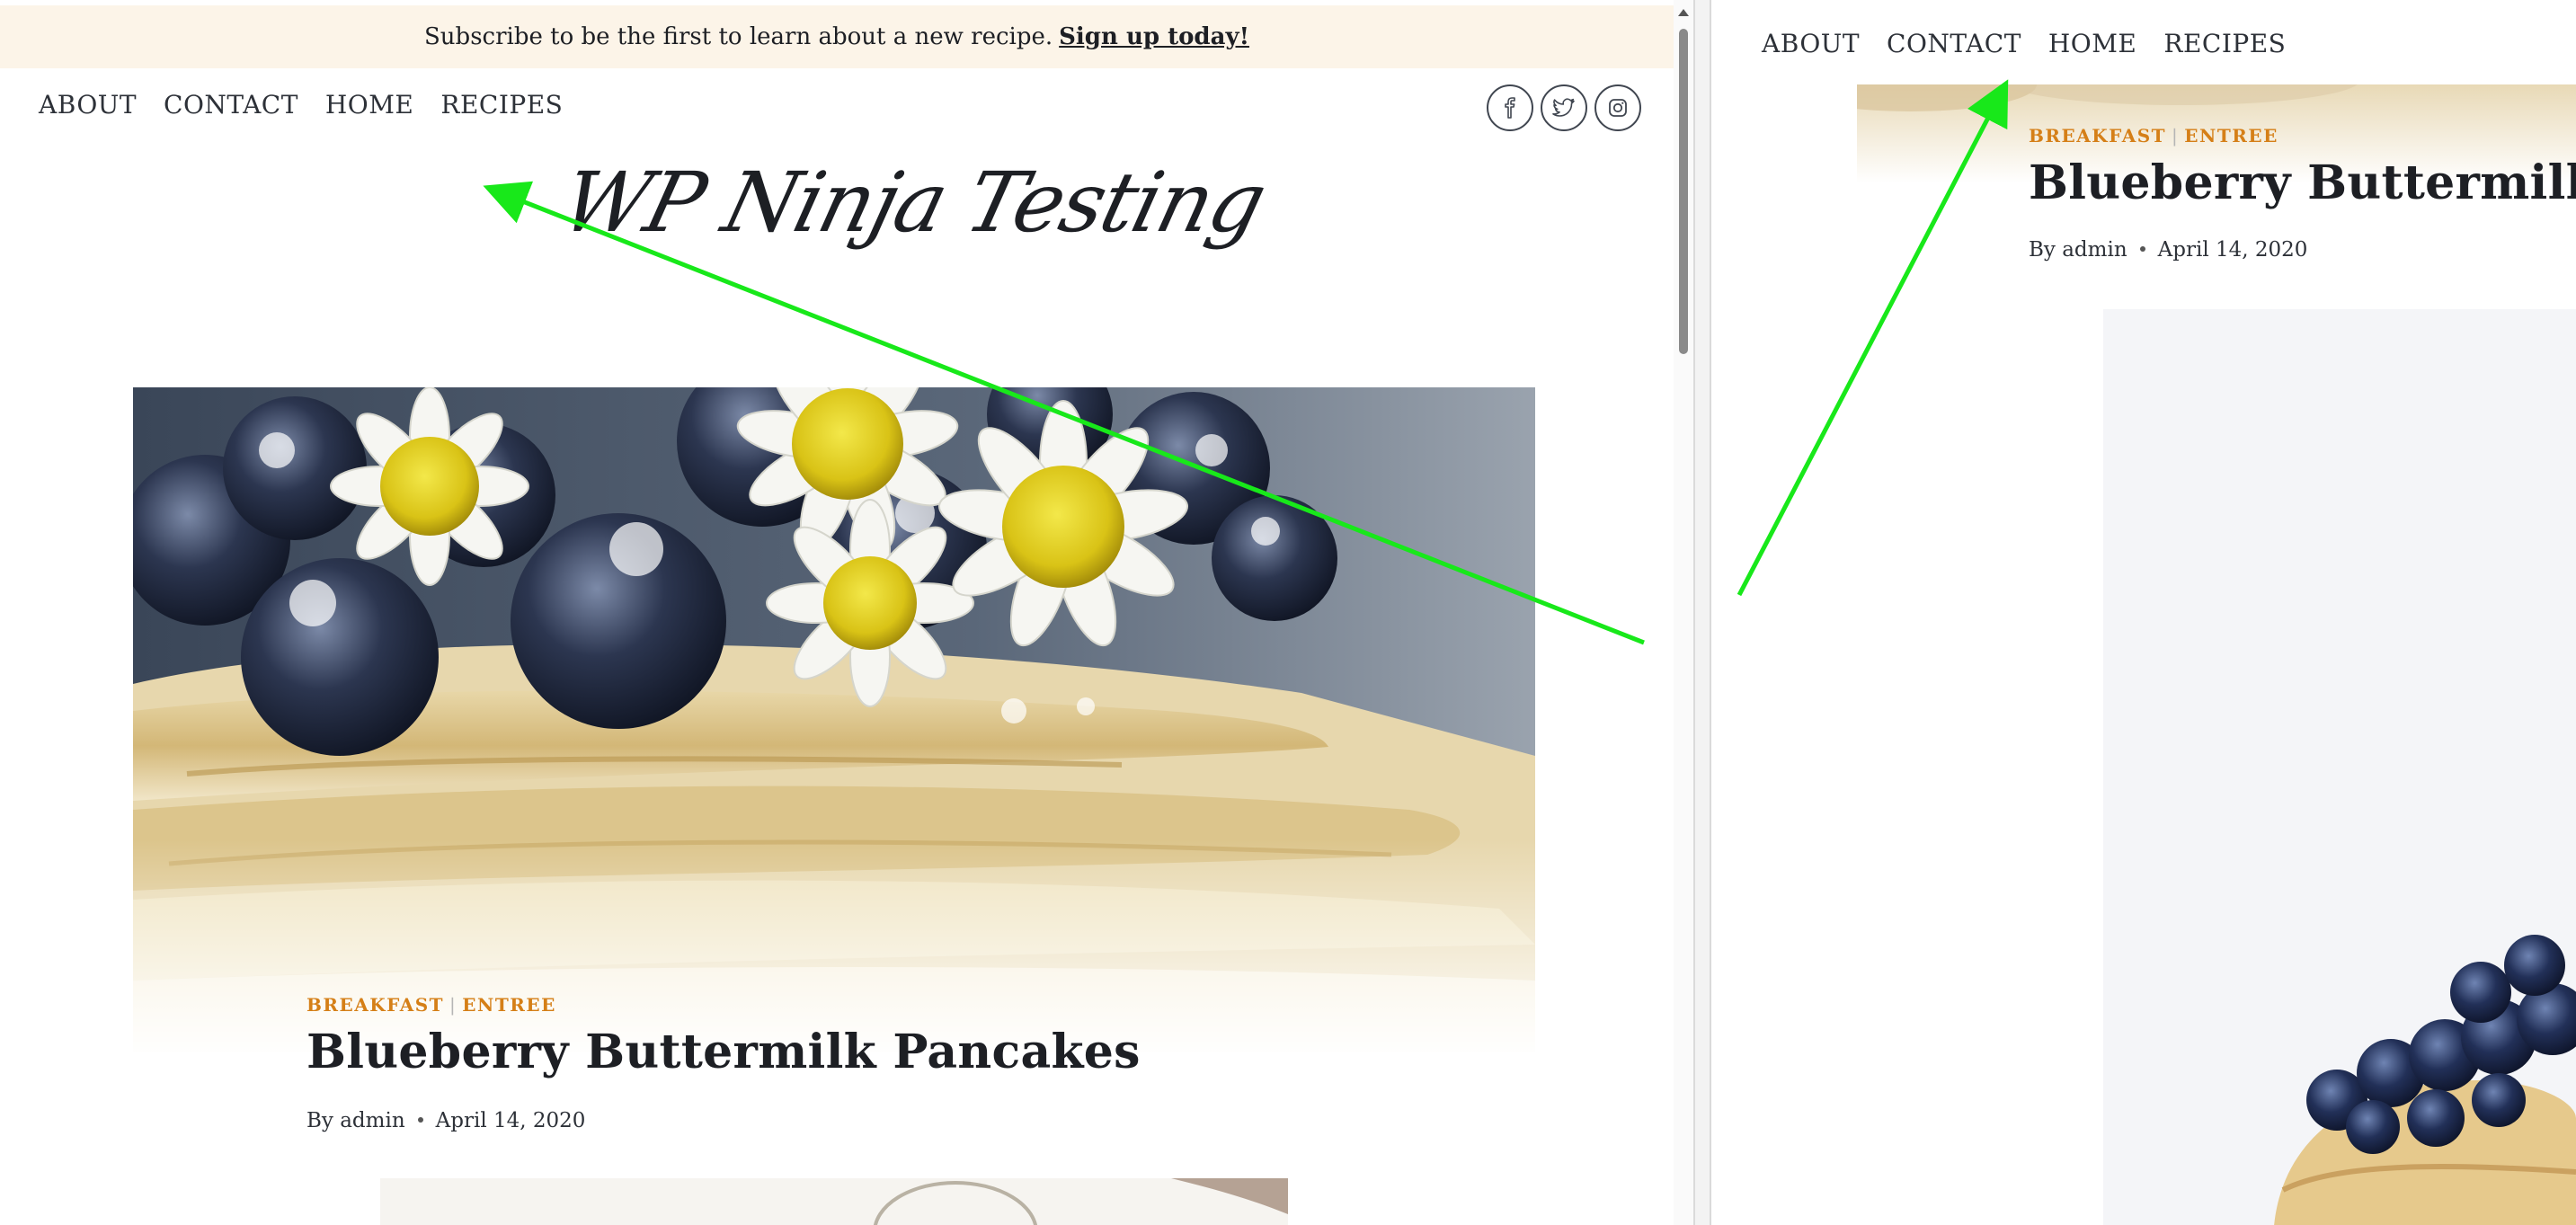  Describe the element at coordinates (2092, 43) in the screenshot. I see `nav-item-home-right: HOME` at that location.